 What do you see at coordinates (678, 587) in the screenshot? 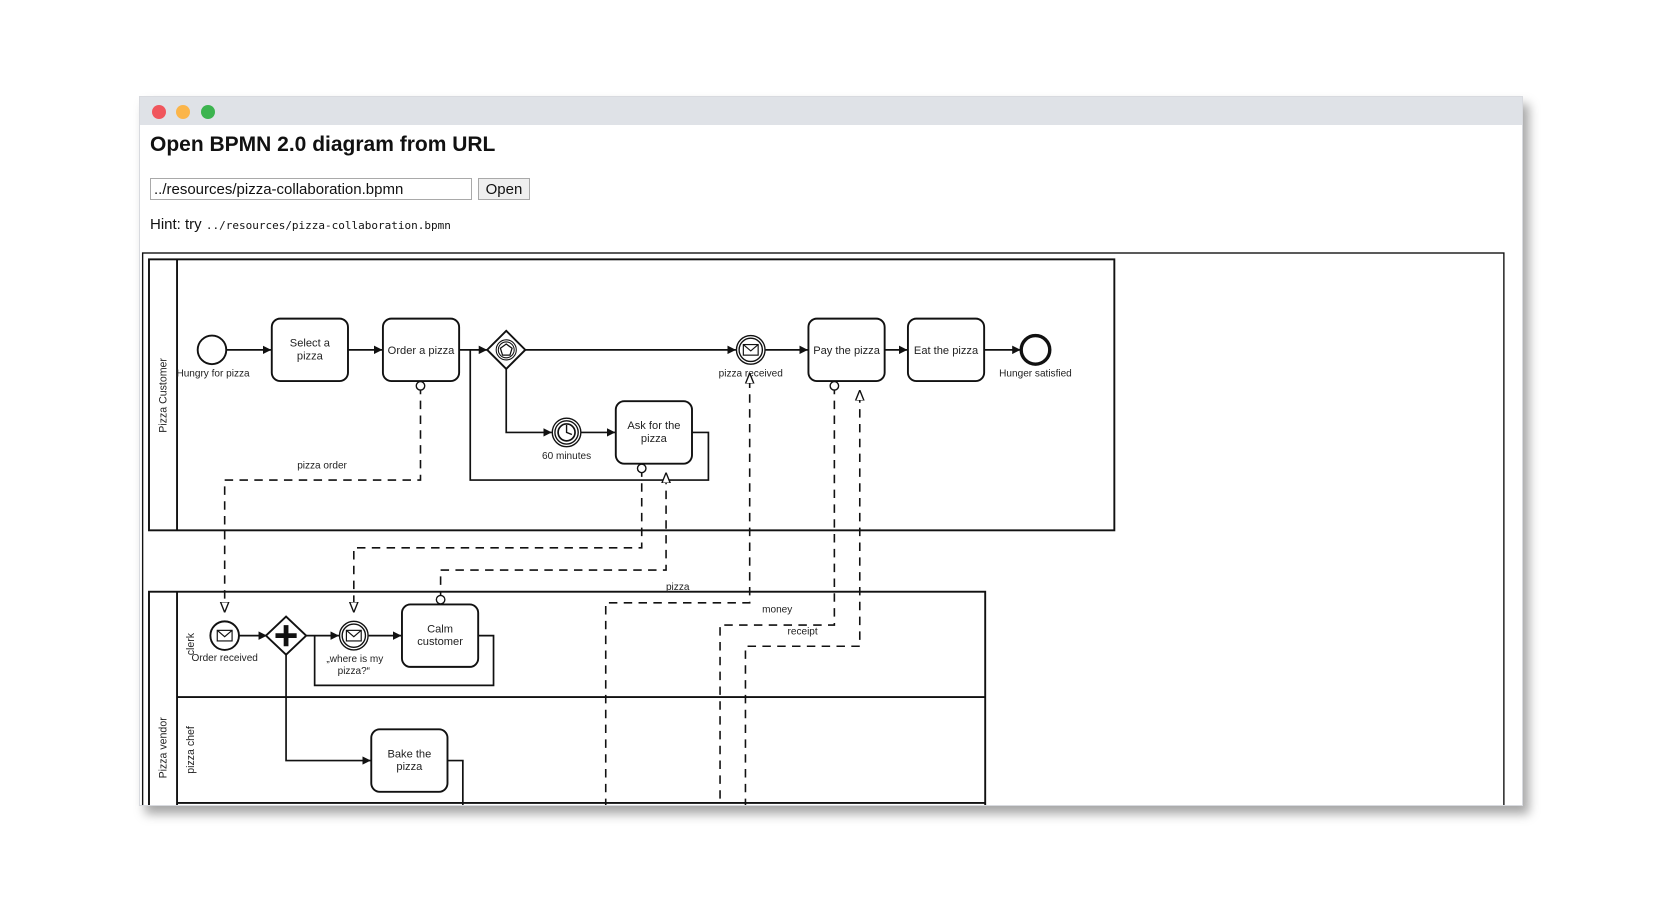
I see `label-pizza: pizza` at bounding box center [678, 587].